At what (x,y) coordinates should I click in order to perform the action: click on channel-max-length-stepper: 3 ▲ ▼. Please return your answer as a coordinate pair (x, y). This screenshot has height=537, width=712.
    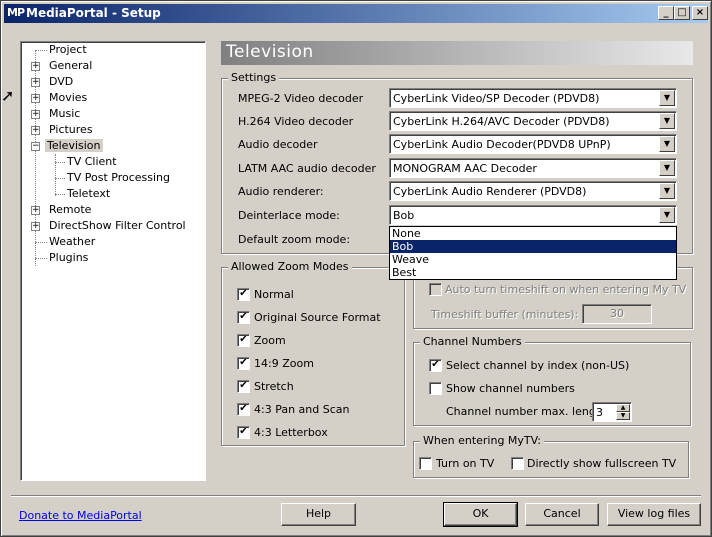
    Looking at the image, I should click on (612, 412).